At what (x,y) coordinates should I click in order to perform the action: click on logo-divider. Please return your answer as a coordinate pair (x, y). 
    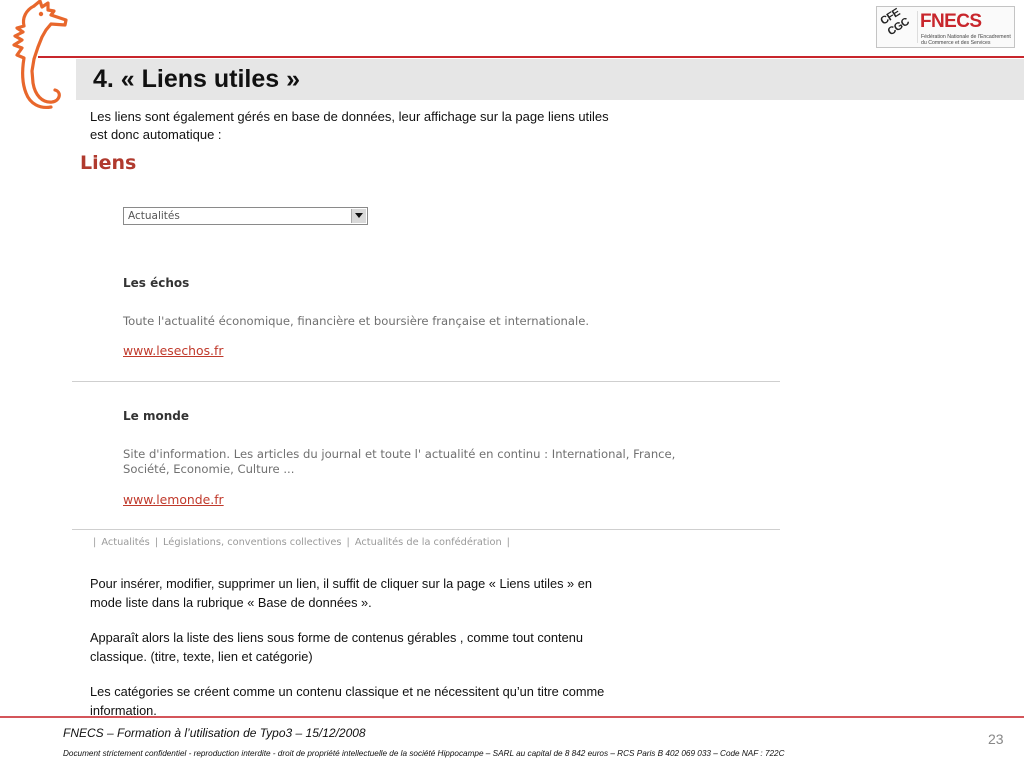
    Looking at the image, I should click on (917, 27).